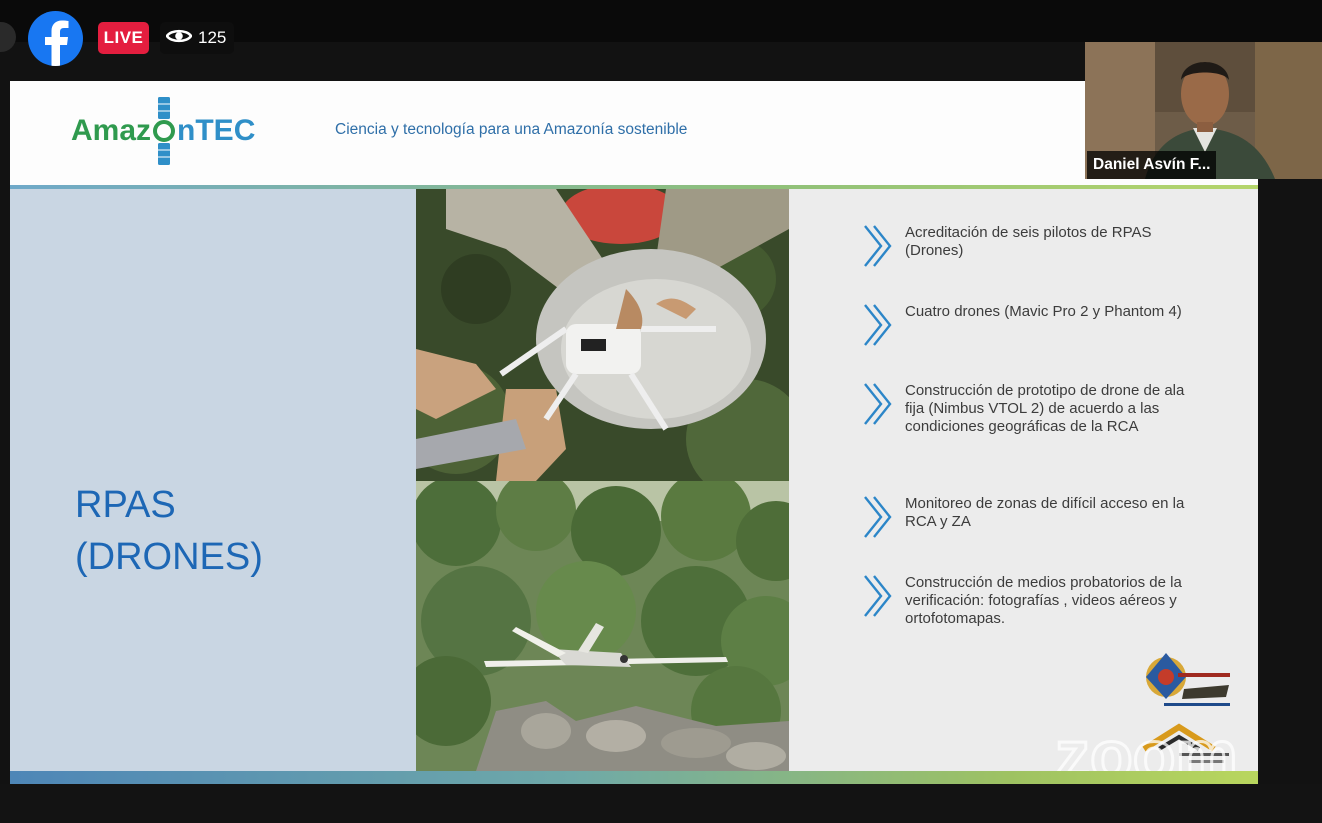  Describe the element at coordinates (212, 37) in the screenshot. I see `viewer-count: 125` at that location.